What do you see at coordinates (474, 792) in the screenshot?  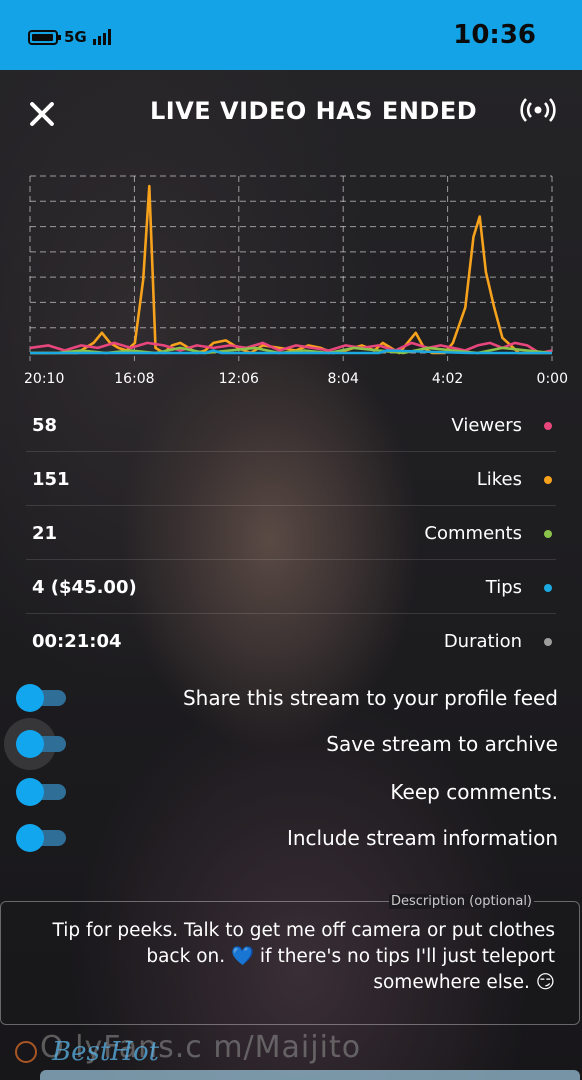 I see `option-label: Keep comments.` at bounding box center [474, 792].